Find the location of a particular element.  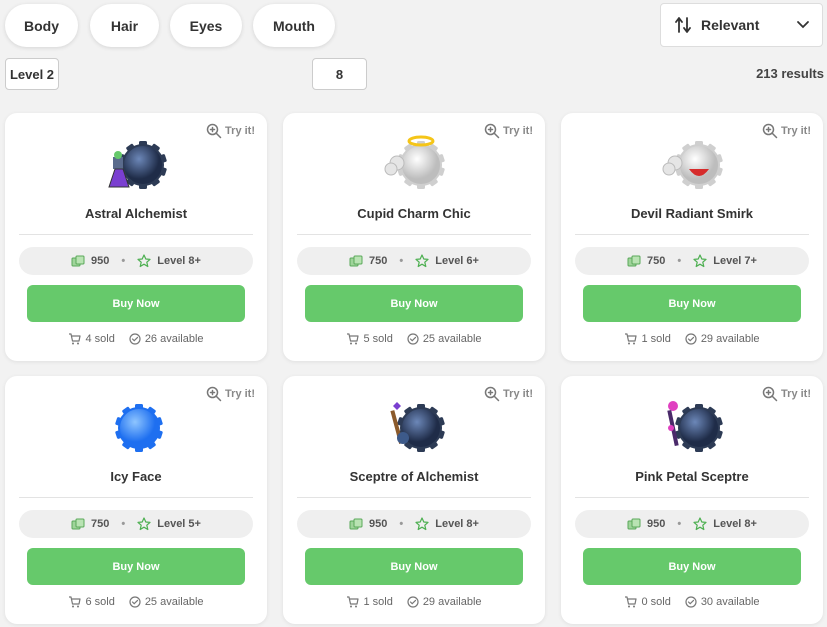

filter-mouth-button: Mouth is located at coordinates (294, 25).